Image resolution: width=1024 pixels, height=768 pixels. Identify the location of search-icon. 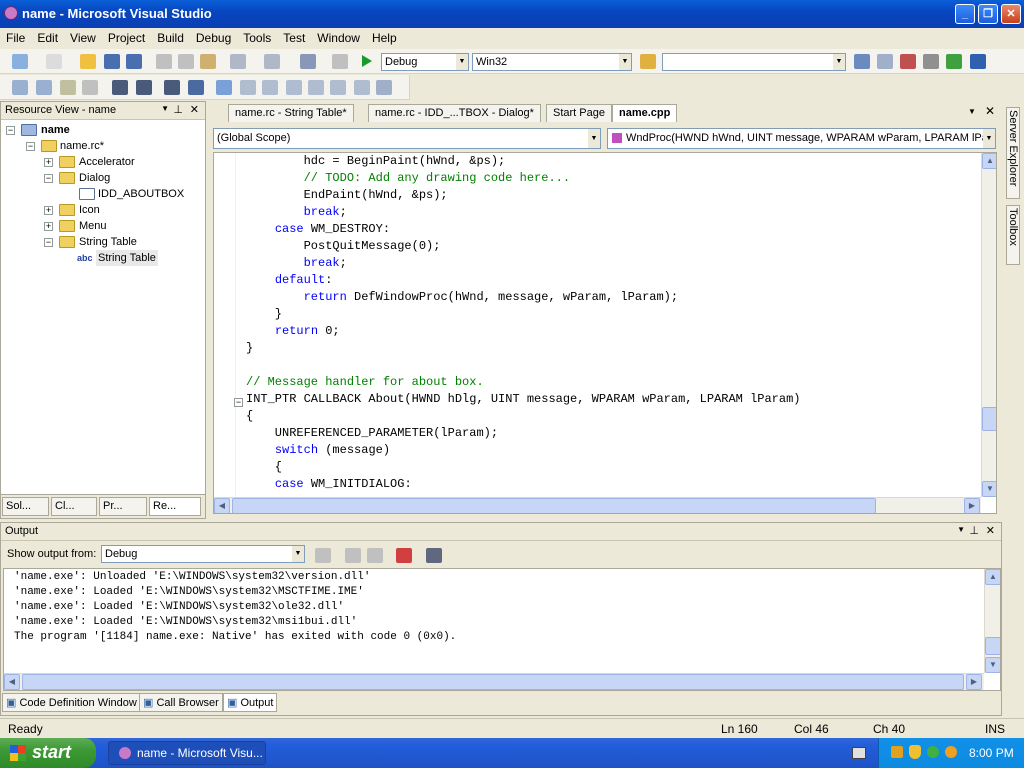
(951, 752).